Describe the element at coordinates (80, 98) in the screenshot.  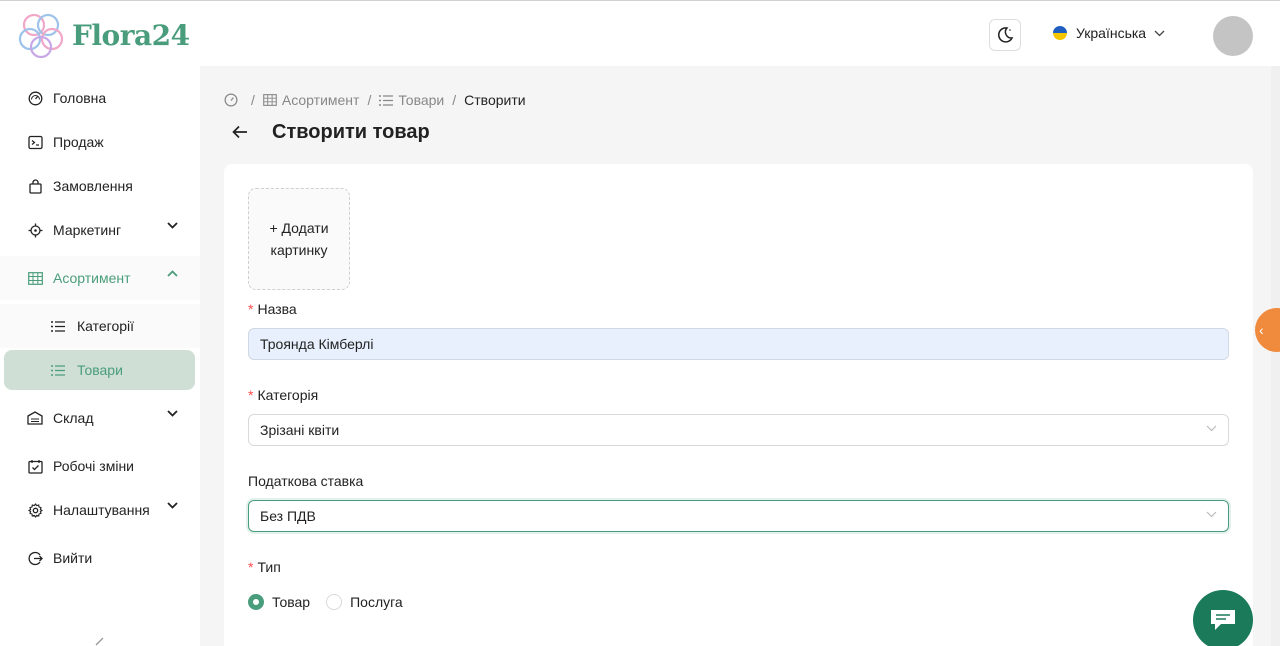
I see `sidebar-item-label: Головна` at that location.